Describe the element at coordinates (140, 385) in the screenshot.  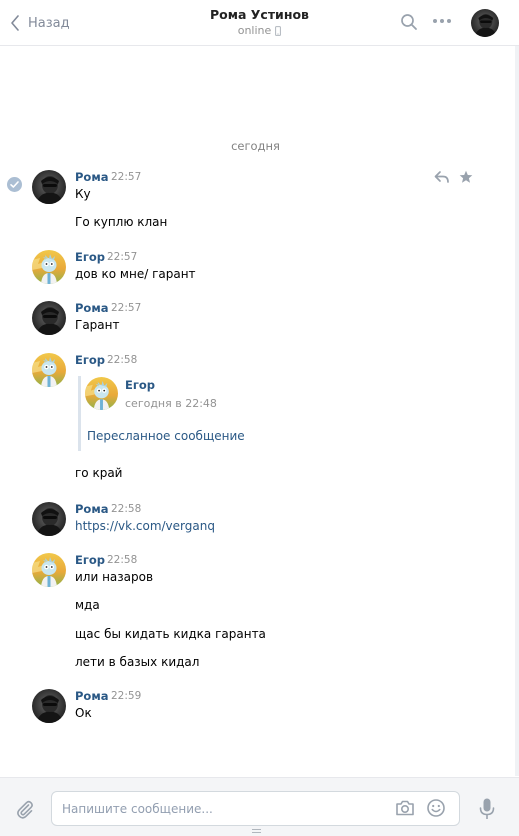
I see `forwarded-sender-name: Егор` at that location.